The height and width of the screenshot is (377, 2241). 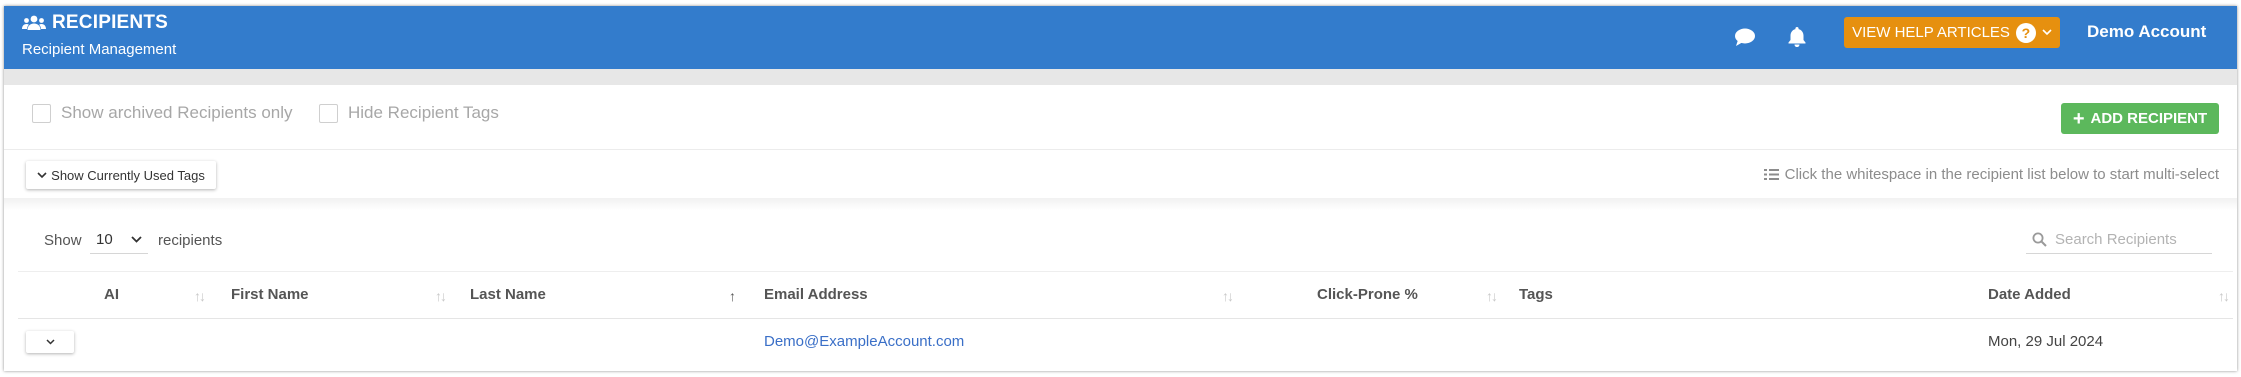 What do you see at coordinates (1931, 32) in the screenshot?
I see `help-button-label: VIEW HELP ARTICLES` at bounding box center [1931, 32].